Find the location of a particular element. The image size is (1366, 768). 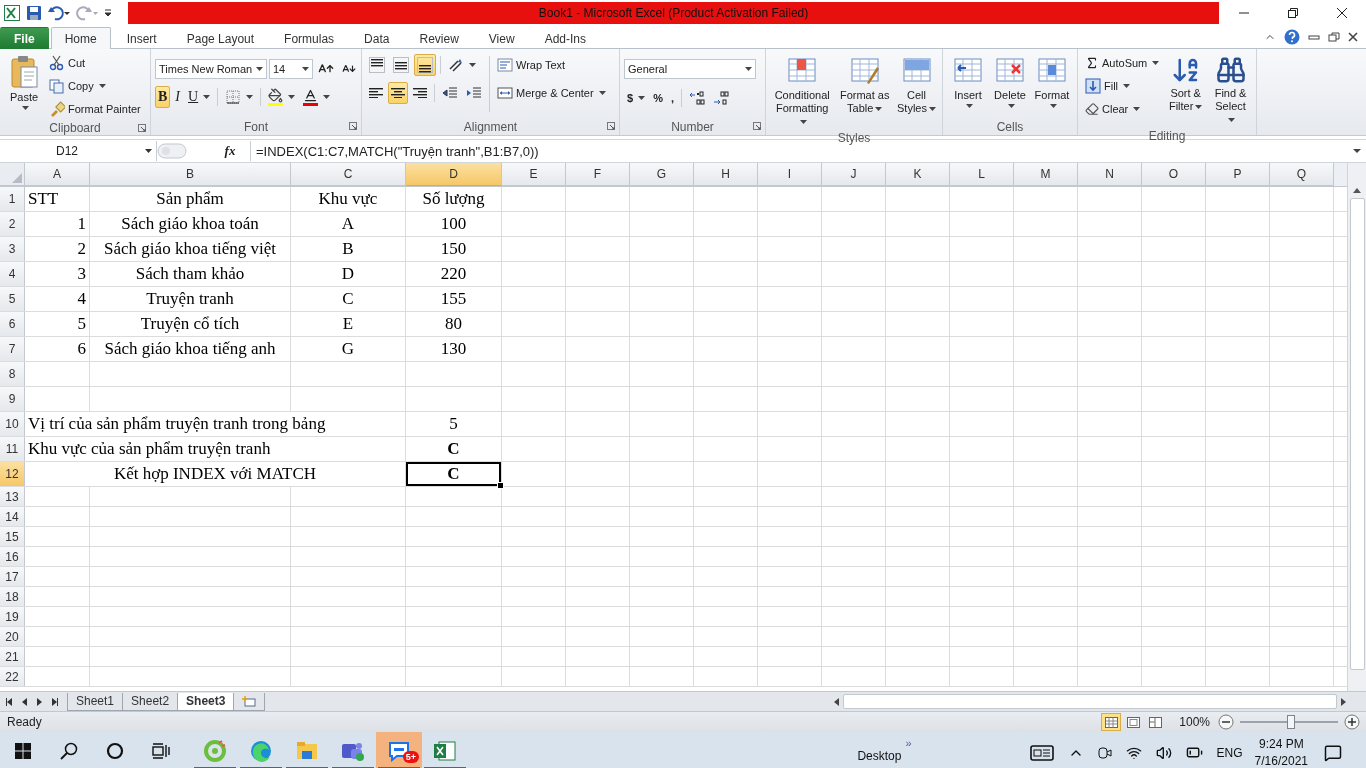

column-header: O is located at coordinates (1174, 174).